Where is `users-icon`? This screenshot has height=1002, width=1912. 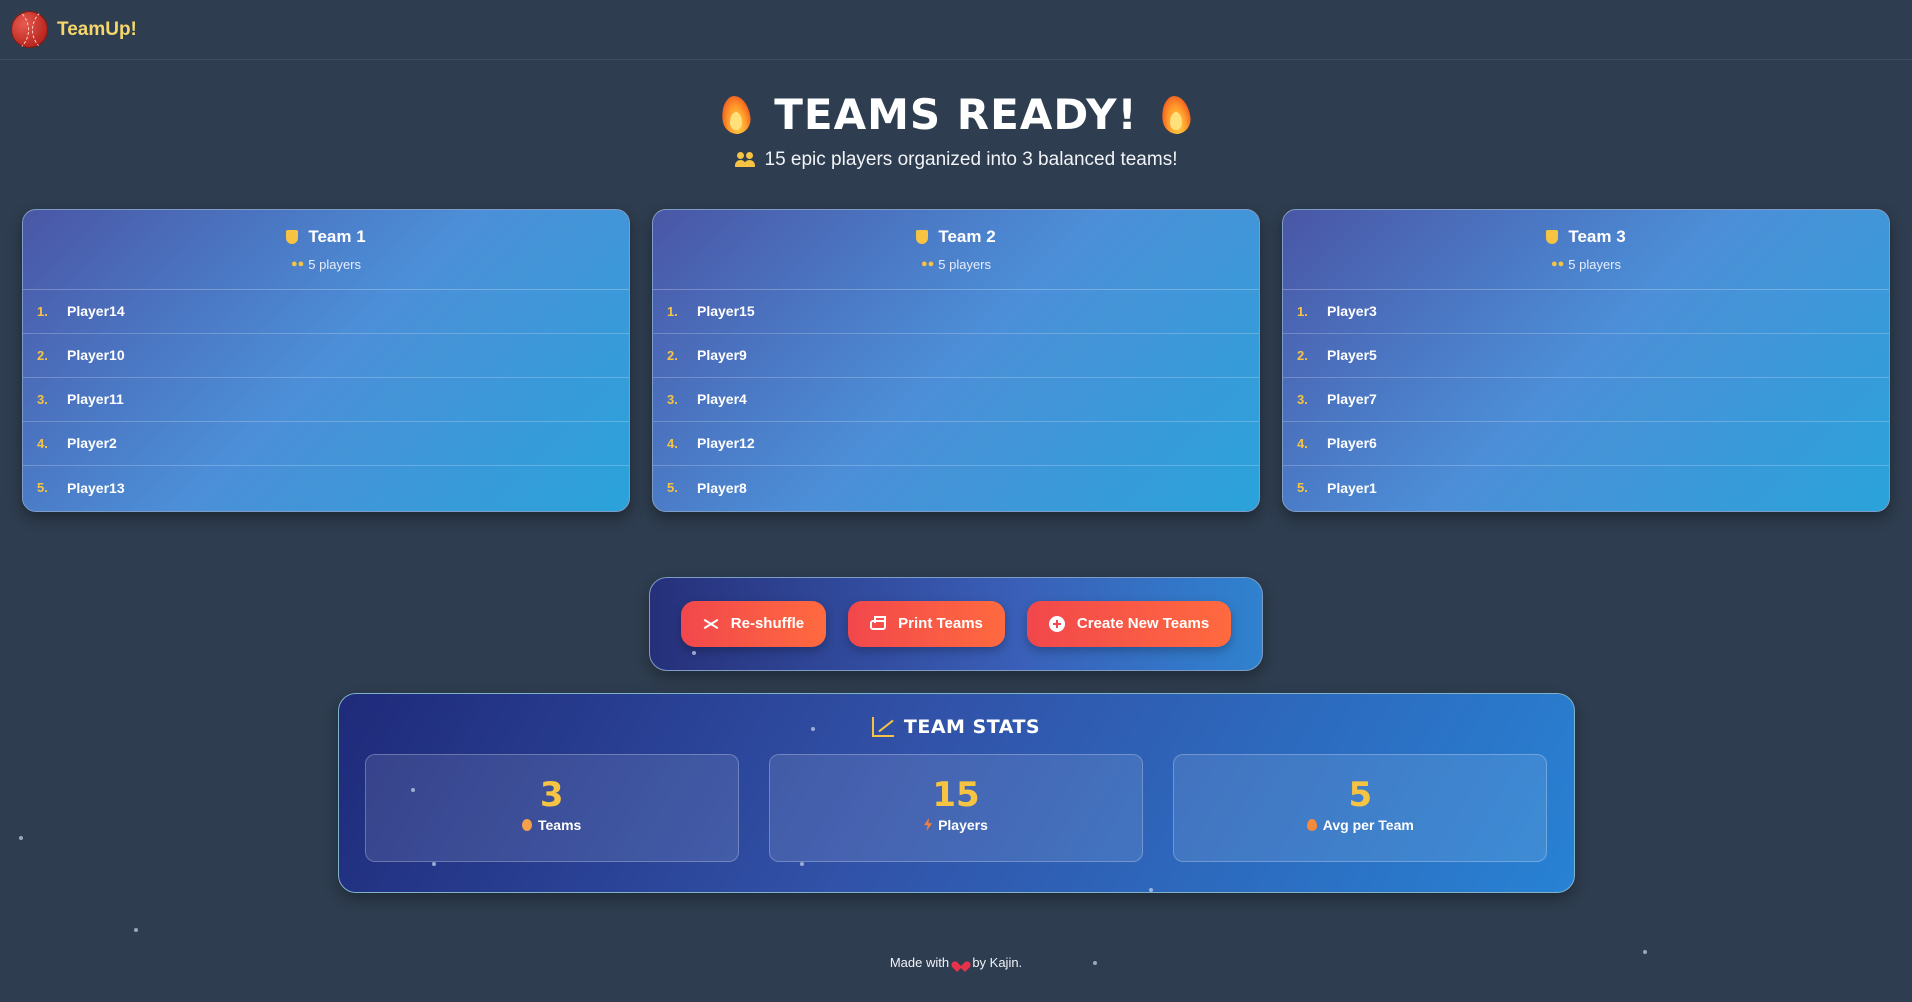
users-icon is located at coordinates (745, 159).